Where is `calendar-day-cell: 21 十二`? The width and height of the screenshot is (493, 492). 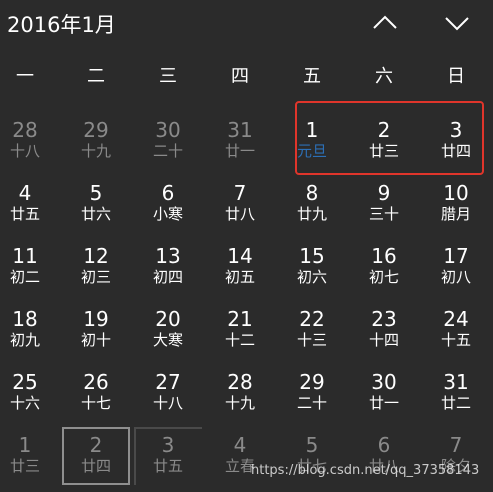 calendar-day-cell: 21 十二 is located at coordinates (240, 333).